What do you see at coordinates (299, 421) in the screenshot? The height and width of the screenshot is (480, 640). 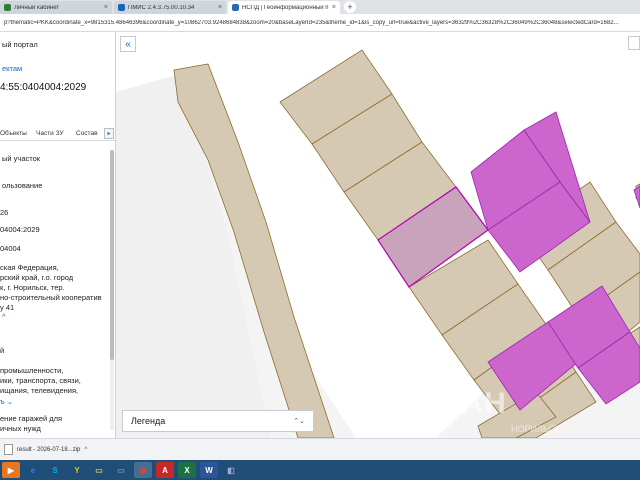 I see `legend-caret-icon: ⌃⌄` at bounding box center [299, 421].